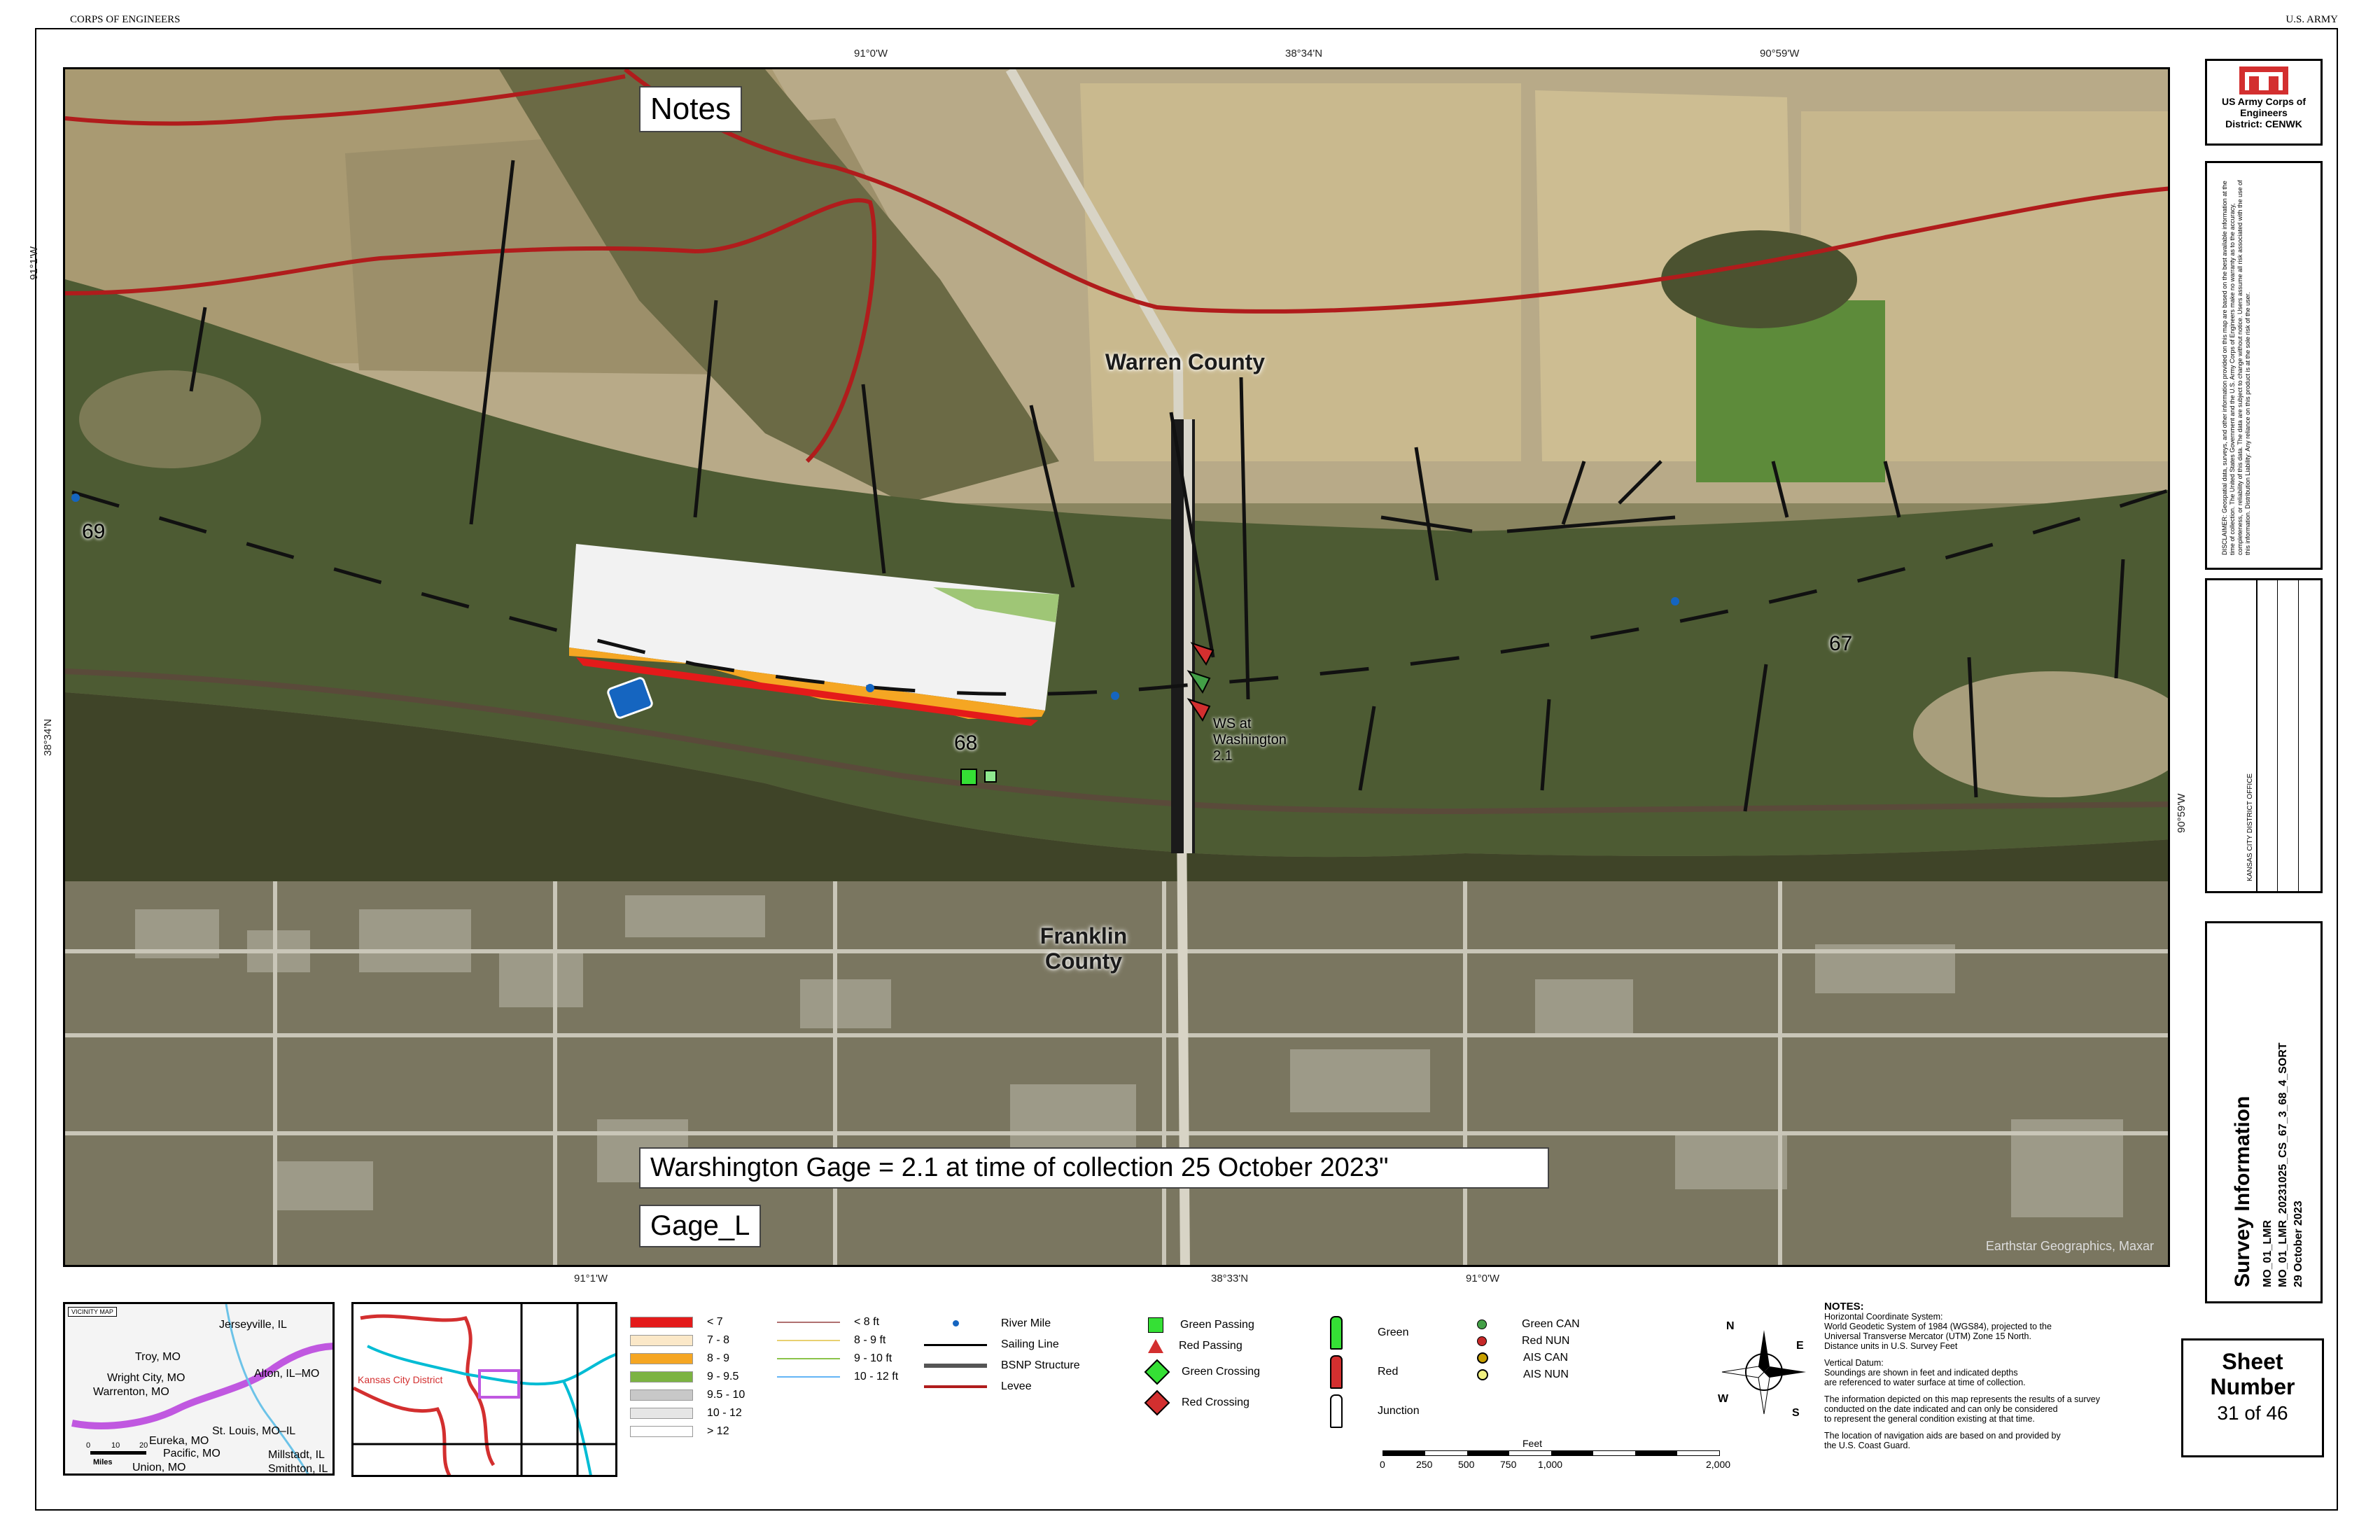 The height and width of the screenshot is (1540, 2380). What do you see at coordinates (1336, 1411) in the screenshot?
I see `junction-buoy-icon` at bounding box center [1336, 1411].